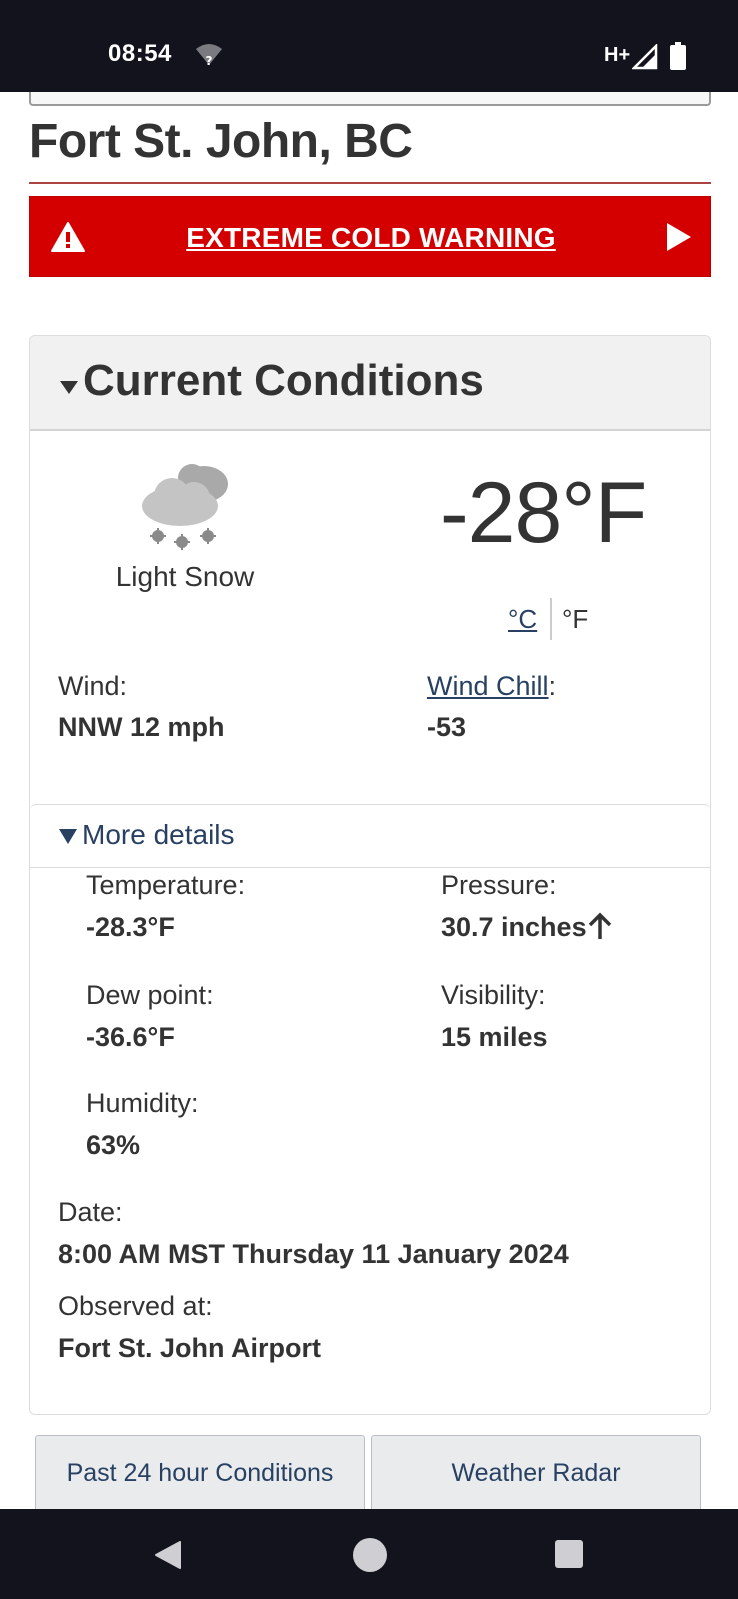  I want to click on temperature-value: -28.3°F, so click(130, 927).